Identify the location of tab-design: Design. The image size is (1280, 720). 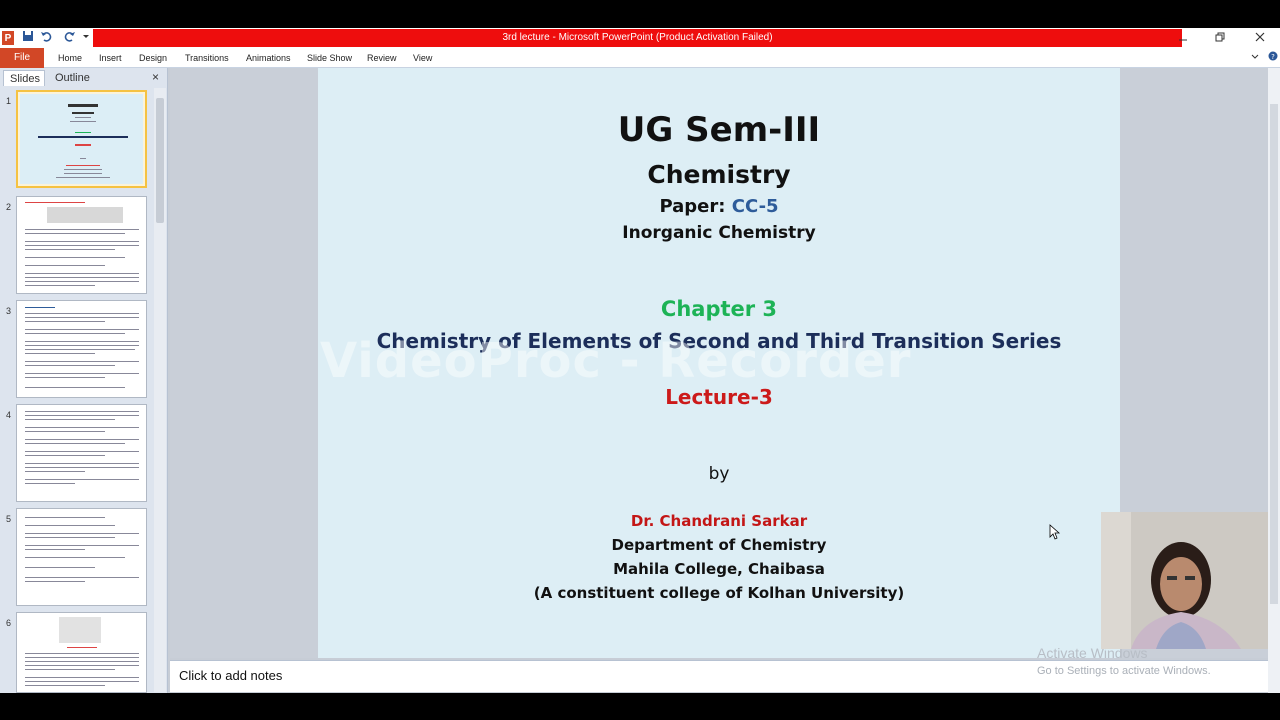
(153, 58).